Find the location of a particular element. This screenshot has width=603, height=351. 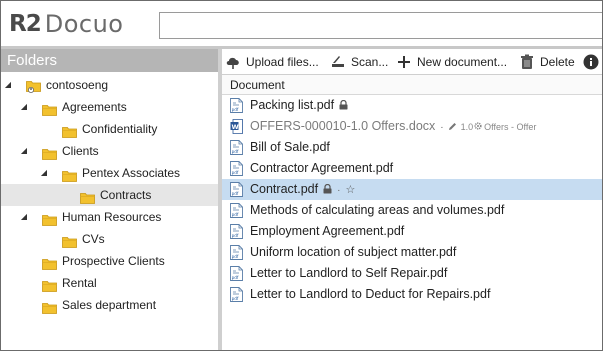

document-name-text: Bill of Sale.pdf is located at coordinates (290, 147).